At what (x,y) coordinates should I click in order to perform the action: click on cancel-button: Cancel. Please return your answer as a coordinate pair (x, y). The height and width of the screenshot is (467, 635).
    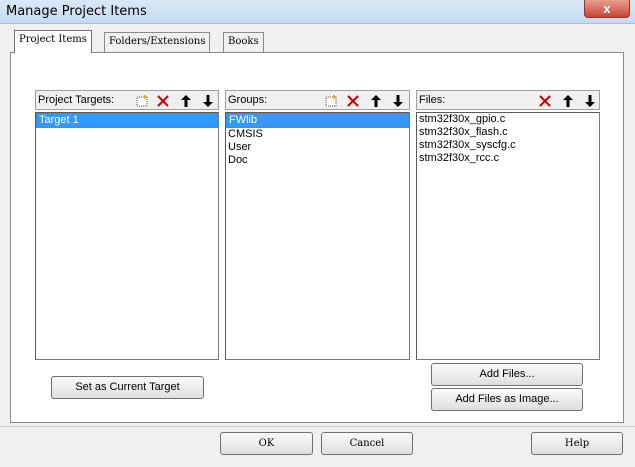
    Looking at the image, I should click on (367, 443).